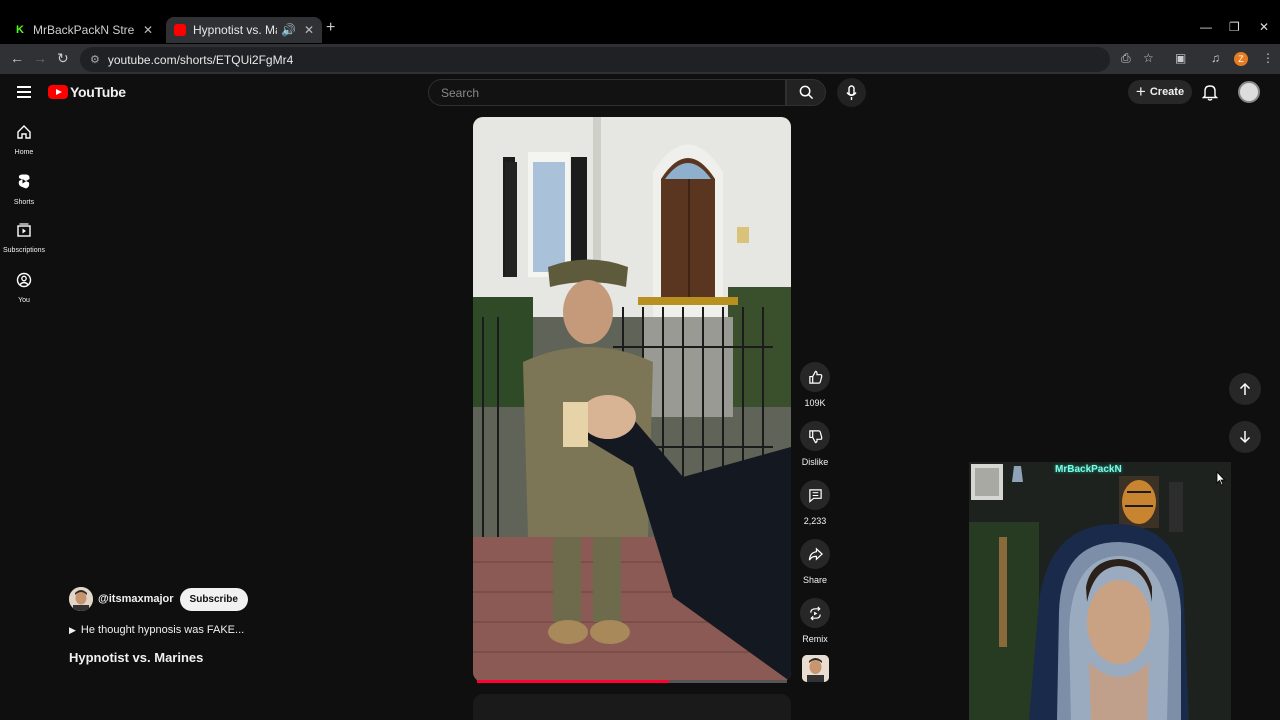 The height and width of the screenshot is (720, 1280). Describe the element at coordinates (24, 280) in the screenshot. I see `you-icon` at that location.